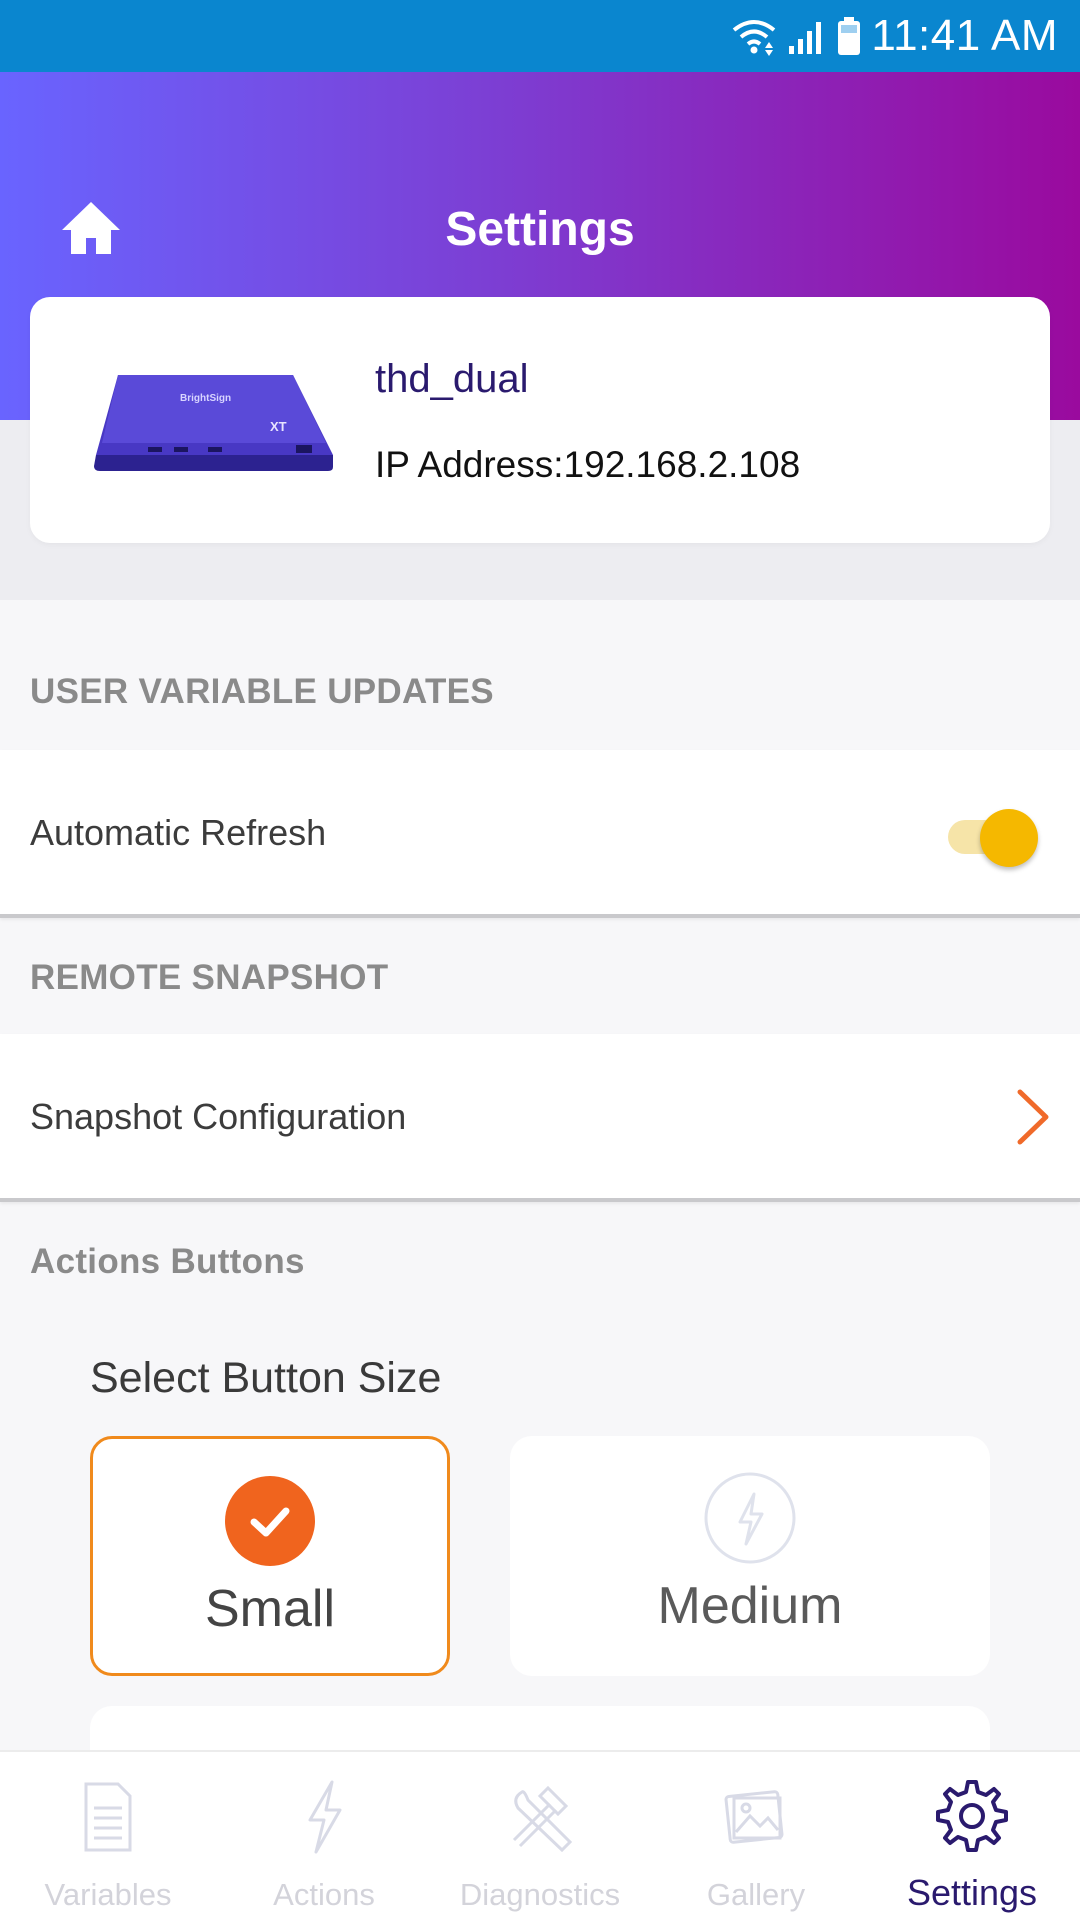  What do you see at coordinates (750, 1518) in the screenshot?
I see `lightning-circle-icon` at bounding box center [750, 1518].